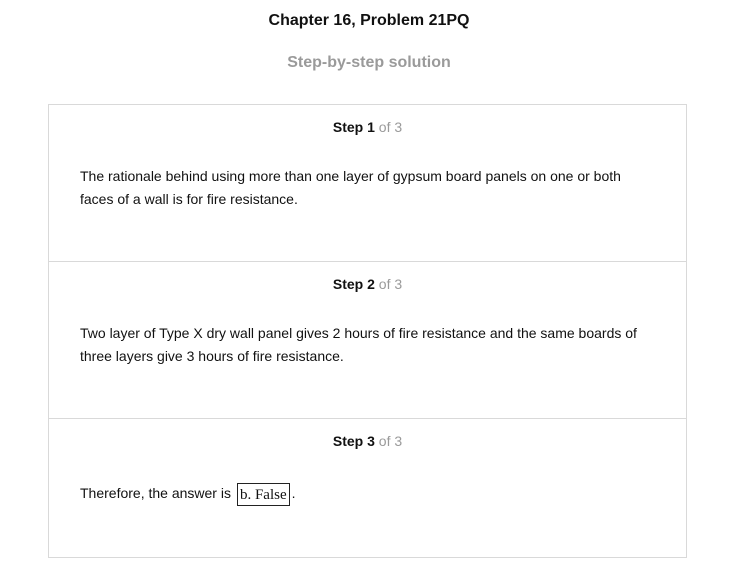  What do you see at coordinates (367, 494) in the screenshot?
I see `step-answer-line: Therefore, the answer is b. False.` at bounding box center [367, 494].